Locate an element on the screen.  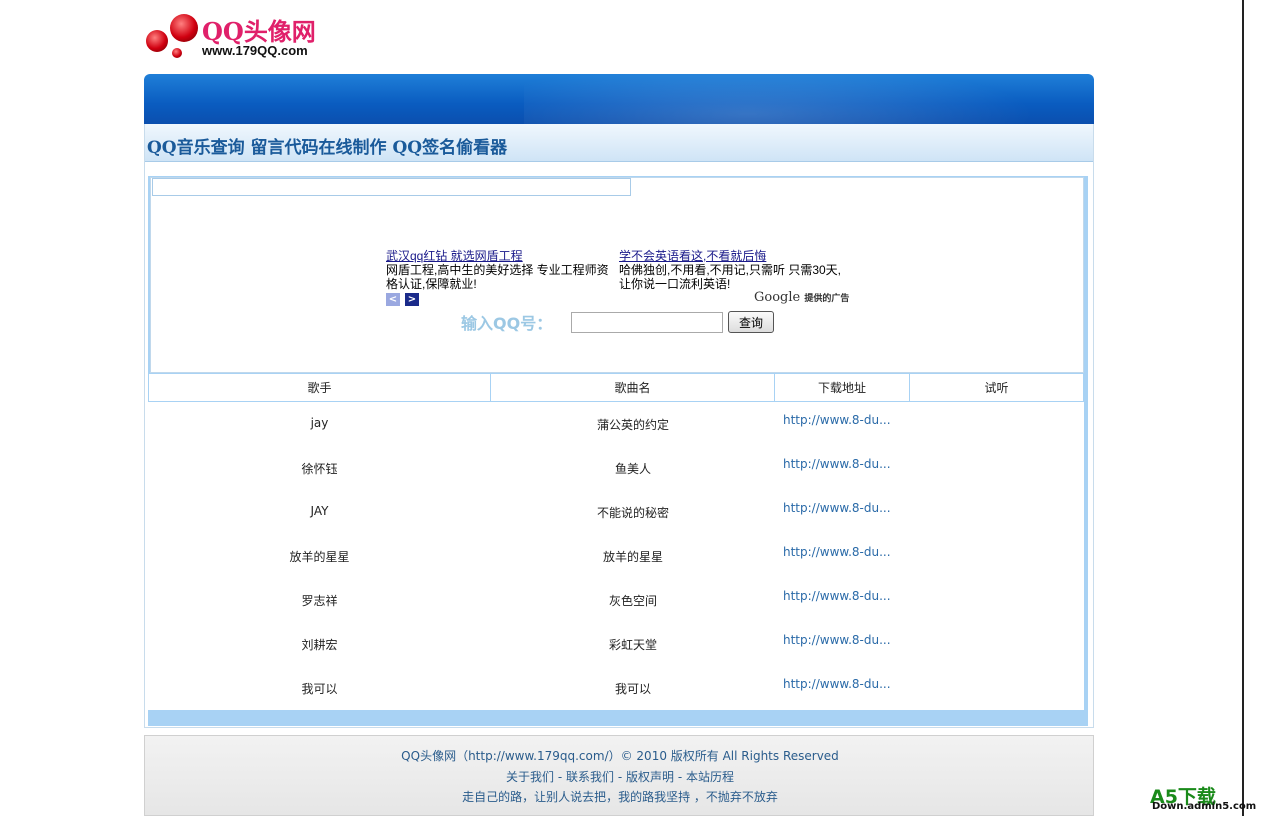
title-bar: QQ音乐查询 留言代码在线制作 QQ签名偷看器 is located at coordinates (619, 143).